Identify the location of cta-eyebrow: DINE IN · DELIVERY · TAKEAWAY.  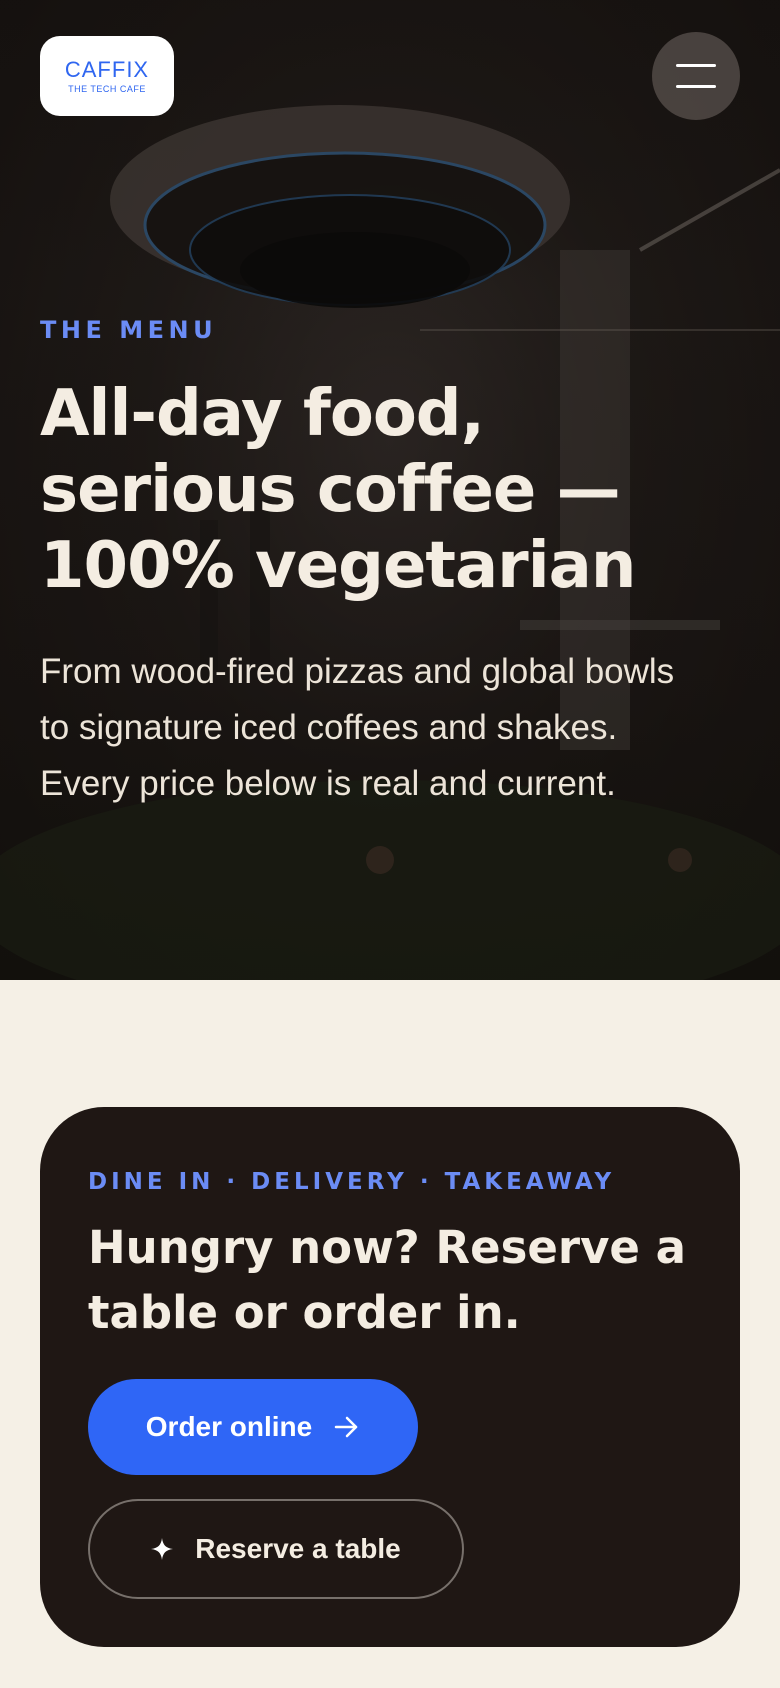
(352, 1182).